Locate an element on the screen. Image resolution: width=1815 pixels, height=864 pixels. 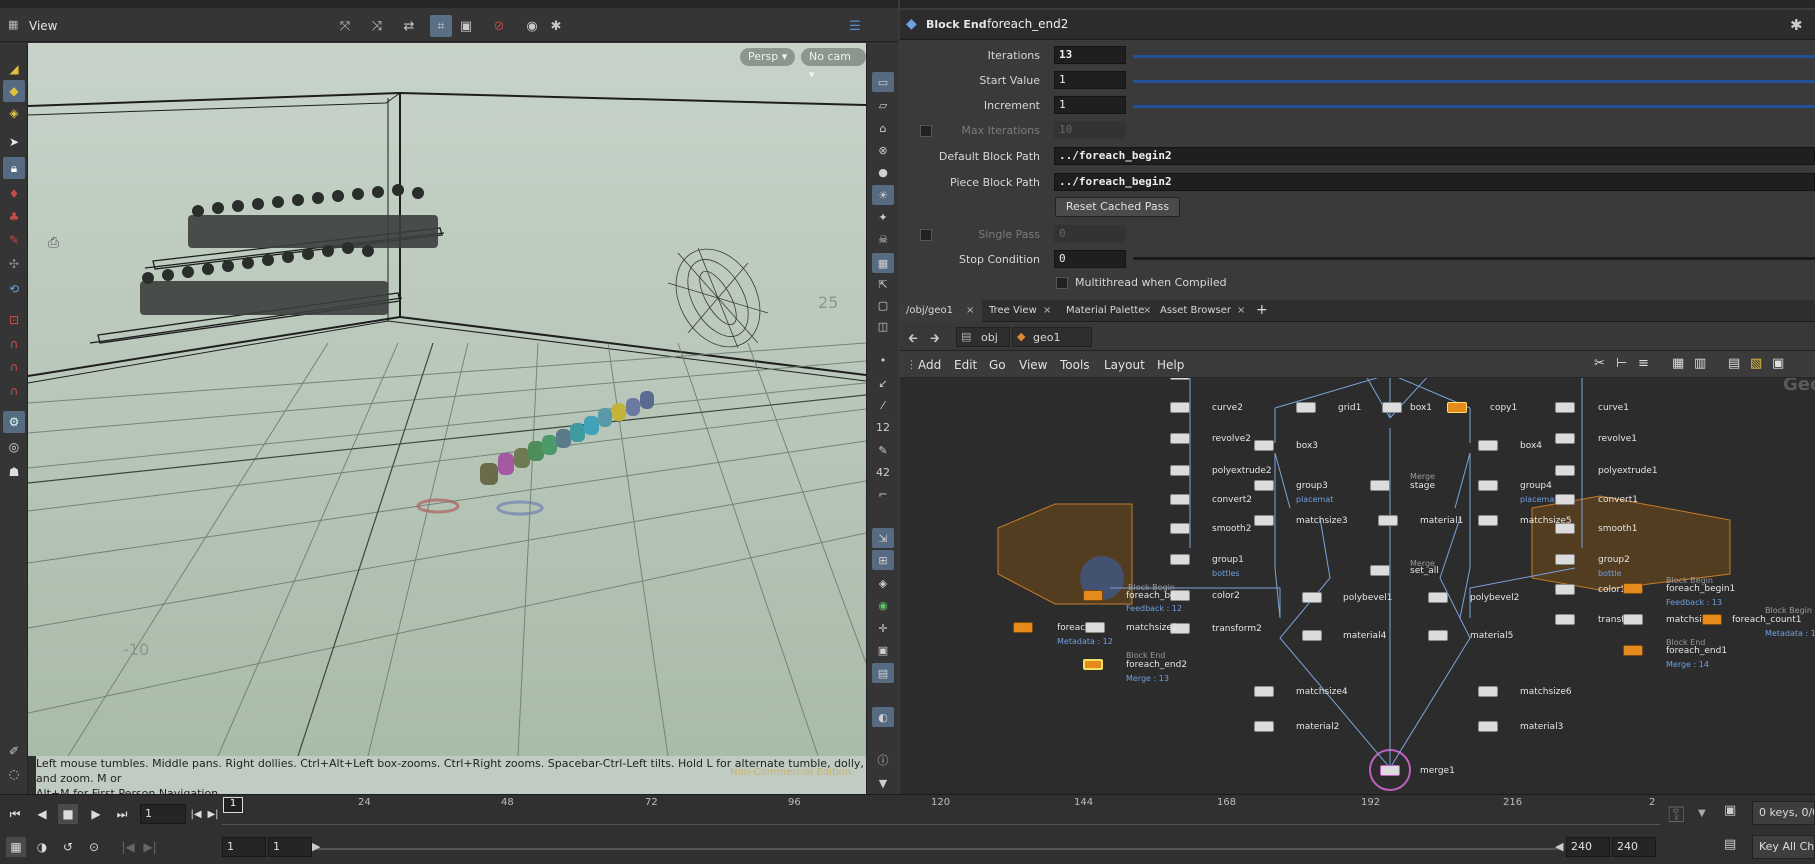
render-view-icon: ▤ is located at coordinates (883, 673).